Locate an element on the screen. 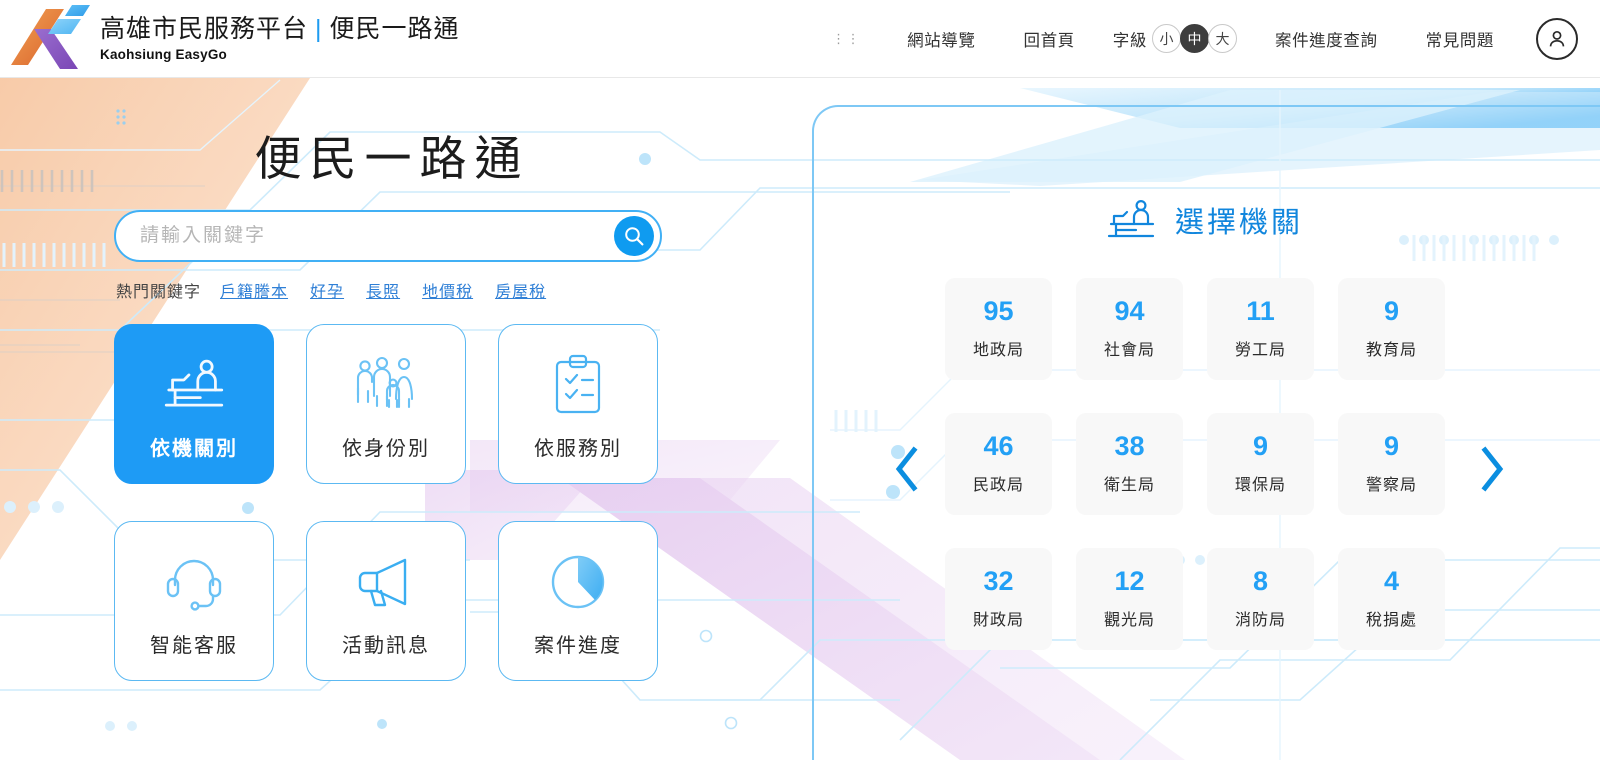 The width and height of the screenshot is (1600, 760). keyword-link: 好孕 is located at coordinates (327, 290).